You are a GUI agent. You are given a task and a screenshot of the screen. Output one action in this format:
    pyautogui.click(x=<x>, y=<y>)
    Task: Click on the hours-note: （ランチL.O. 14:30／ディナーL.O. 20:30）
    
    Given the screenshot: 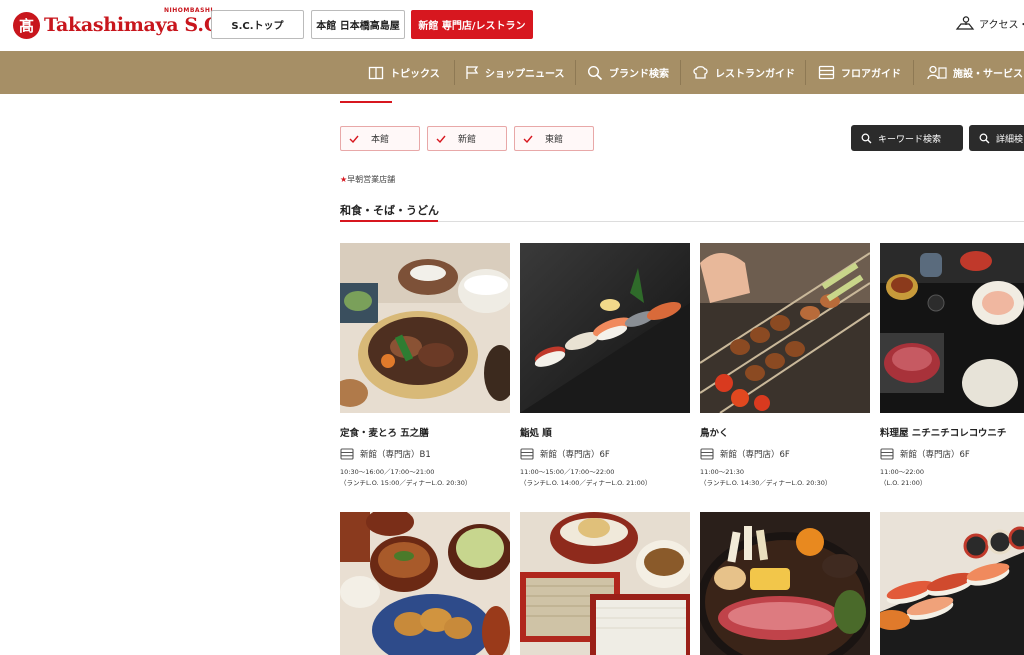 What is the action you would take?
    pyautogui.click(x=766, y=483)
    